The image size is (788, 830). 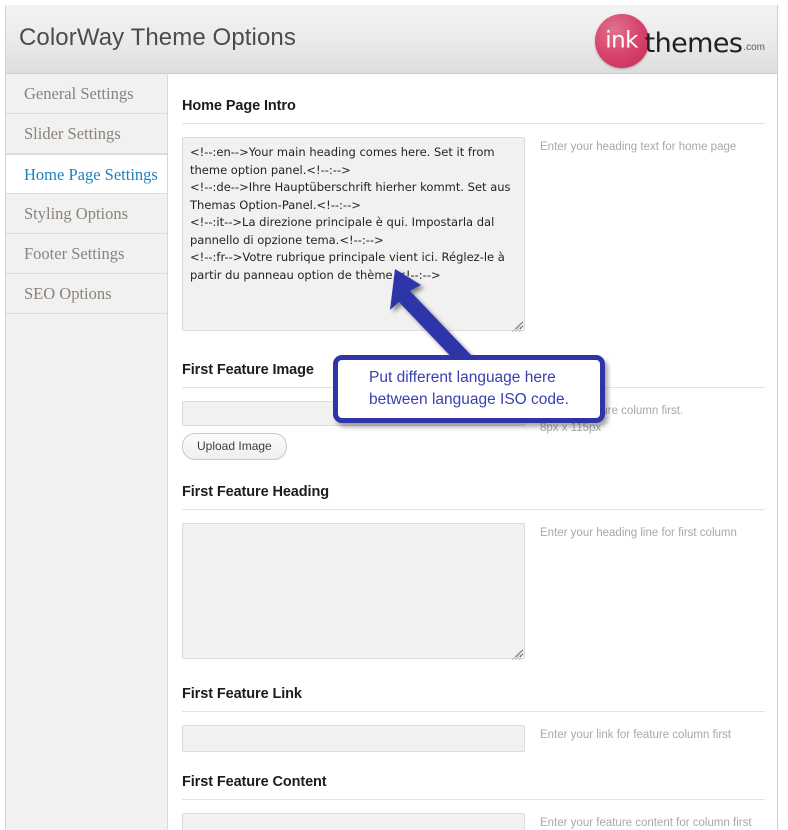 I want to click on upload-image-button: Upload Image, so click(x=234, y=446).